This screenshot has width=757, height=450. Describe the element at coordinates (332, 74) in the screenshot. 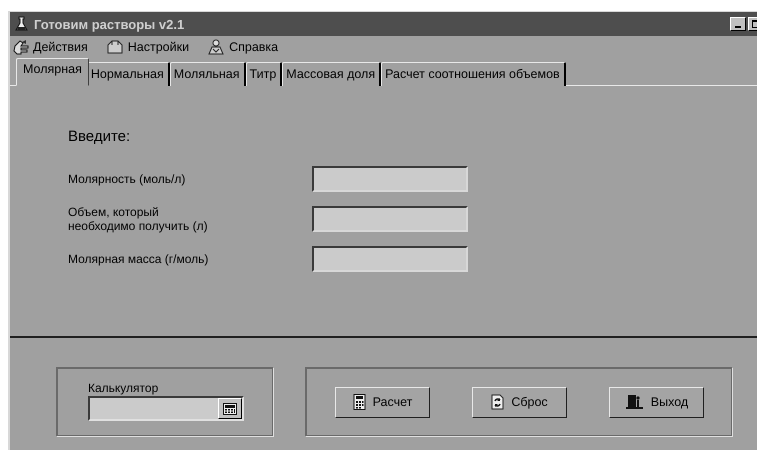

I see `tab: Массовая доля` at that location.